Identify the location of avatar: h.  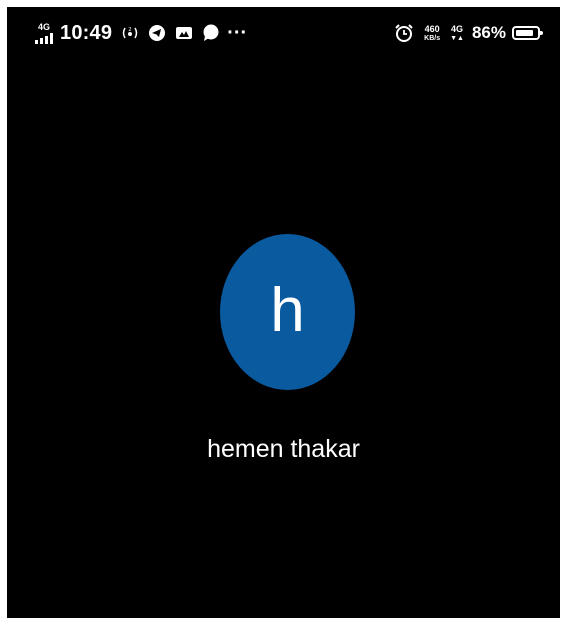
(287, 312).